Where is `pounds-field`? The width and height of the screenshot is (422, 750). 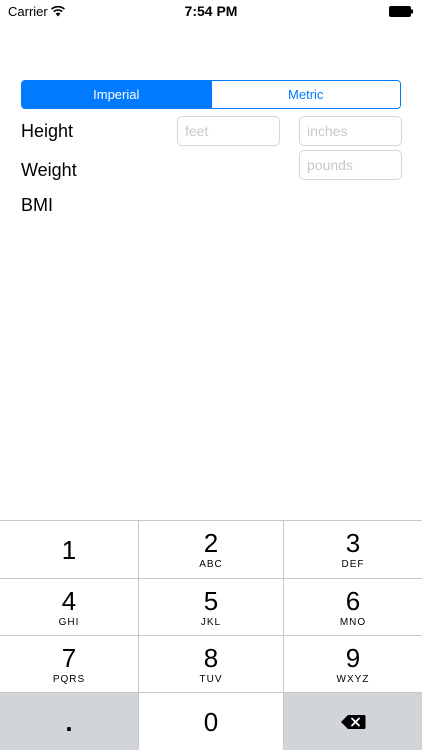
pounds-field is located at coordinates (350, 165).